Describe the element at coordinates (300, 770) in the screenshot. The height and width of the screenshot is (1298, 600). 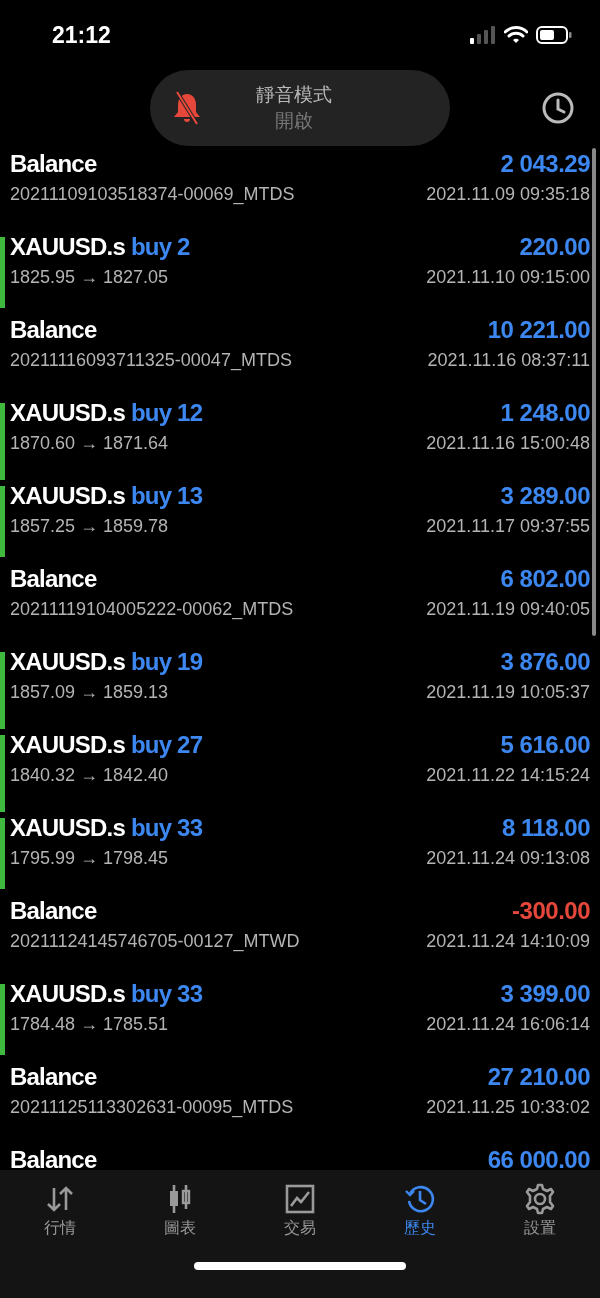
I see `trade-row: XAUUSD.s buy 27 5 616.00 1840.32 → 1842.40 2021.11.22 14:15:24` at that location.